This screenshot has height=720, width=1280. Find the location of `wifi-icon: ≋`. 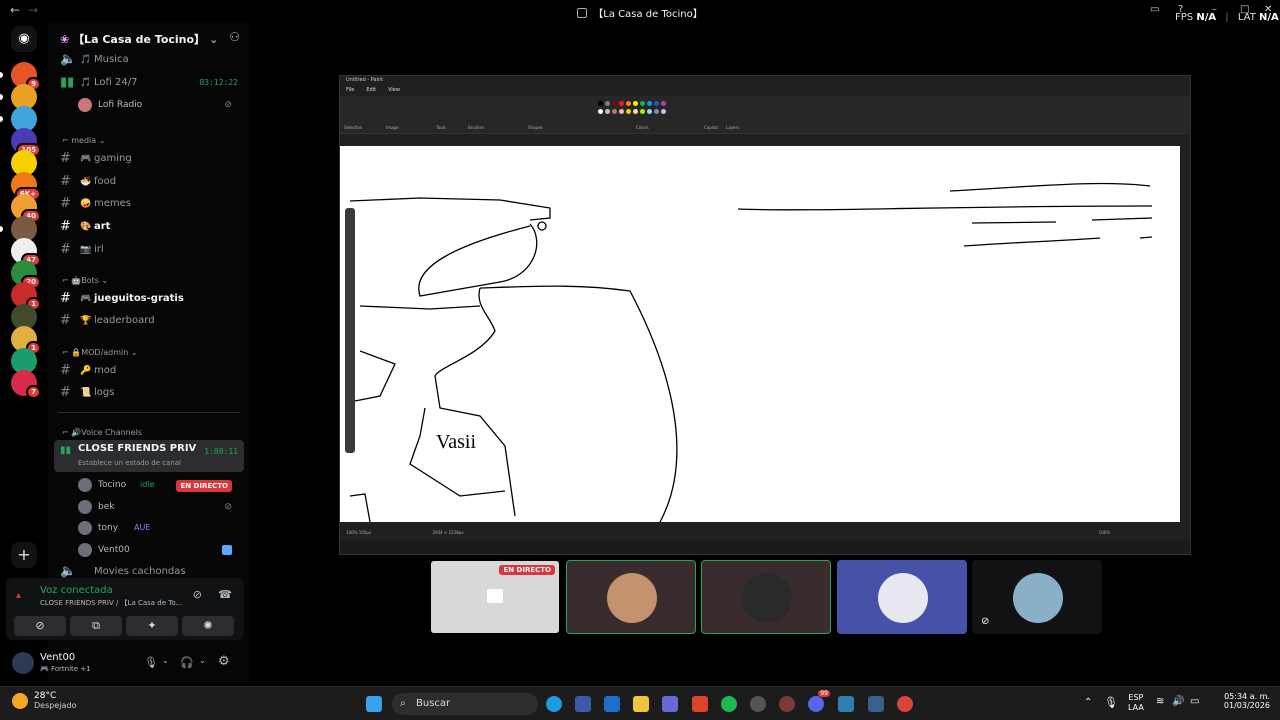

wifi-icon: ≋ is located at coordinates (1160, 701).